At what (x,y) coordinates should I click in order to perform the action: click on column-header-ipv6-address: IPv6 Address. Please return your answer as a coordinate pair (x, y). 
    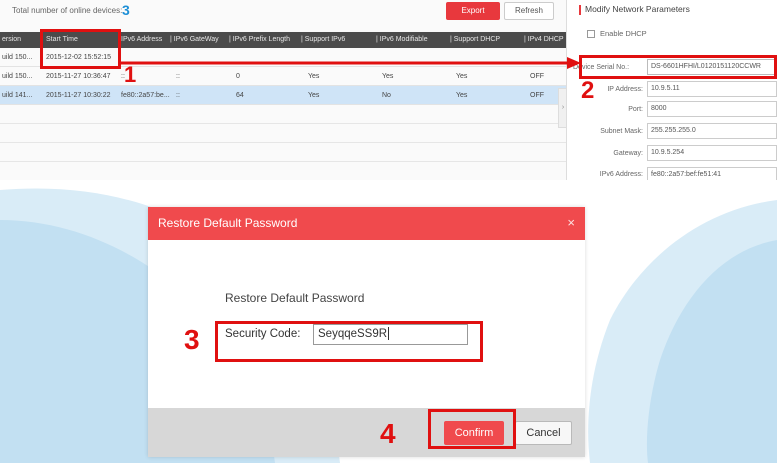
    Looking at the image, I should click on (141, 40).